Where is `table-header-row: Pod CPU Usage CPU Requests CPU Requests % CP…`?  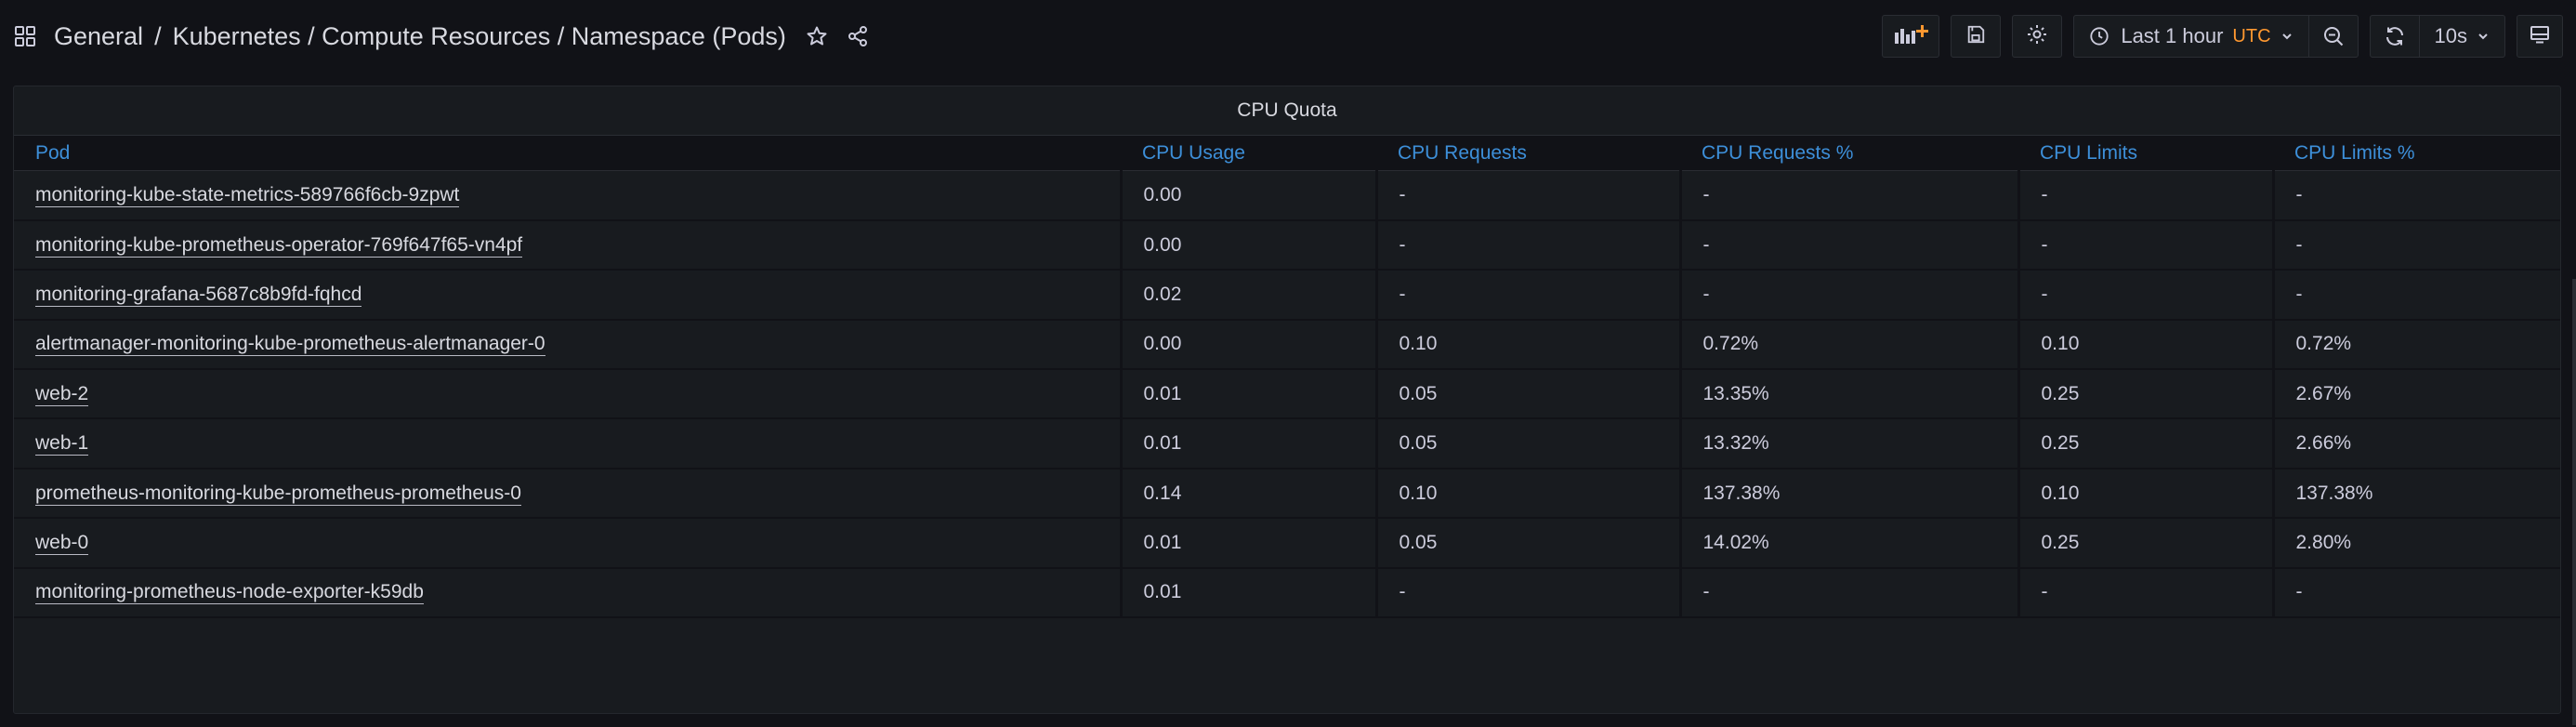 table-header-row: Pod CPU Usage CPU Requests CPU Requests % CP… is located at coordinates (1287, 153).